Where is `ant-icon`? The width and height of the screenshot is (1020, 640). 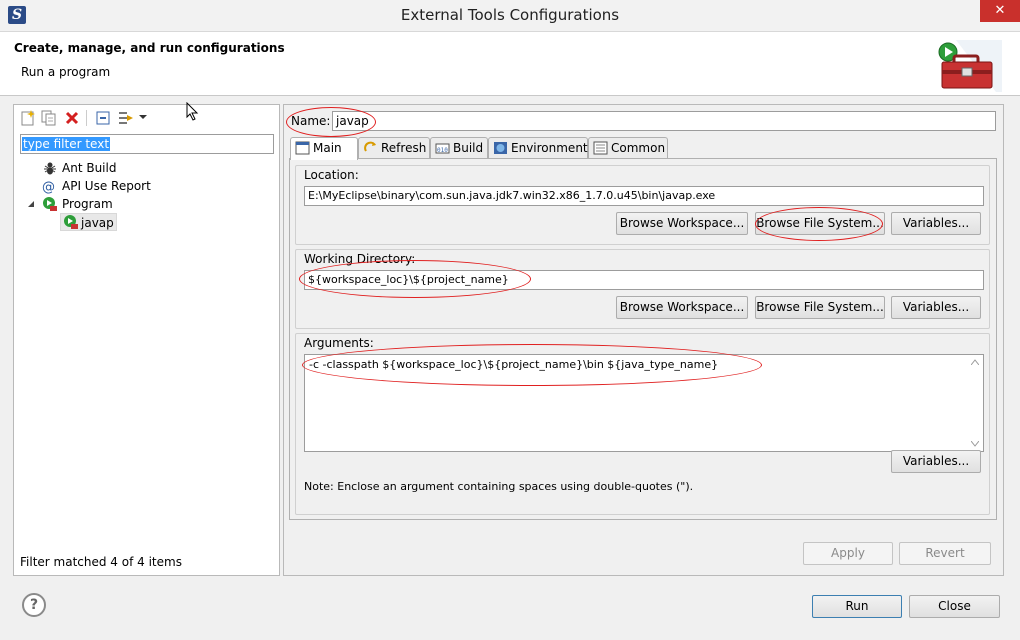 ant-icon is located at coordinates (50, 168).